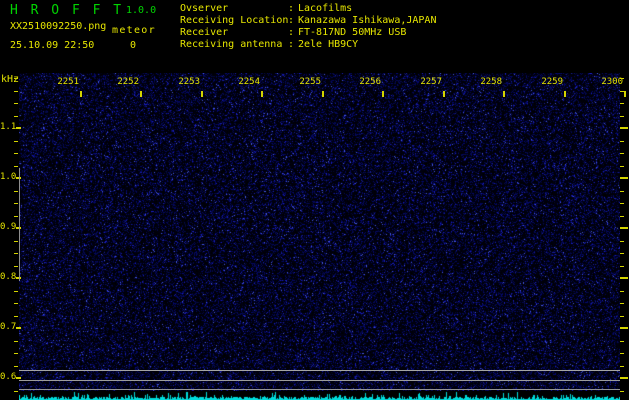 The height and width of the screenshot is (400, 629). Describe the element at coordinates (8, 227) in the screenshot. I see `freq-label-0.9: 0.9` at that location.